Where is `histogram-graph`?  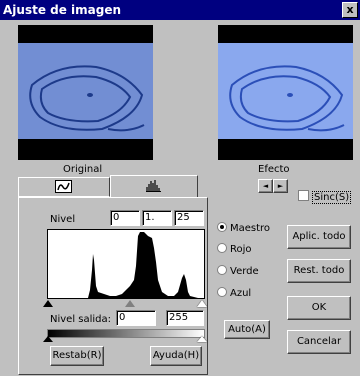
histogram-graph is located at coordinates (123, 265).